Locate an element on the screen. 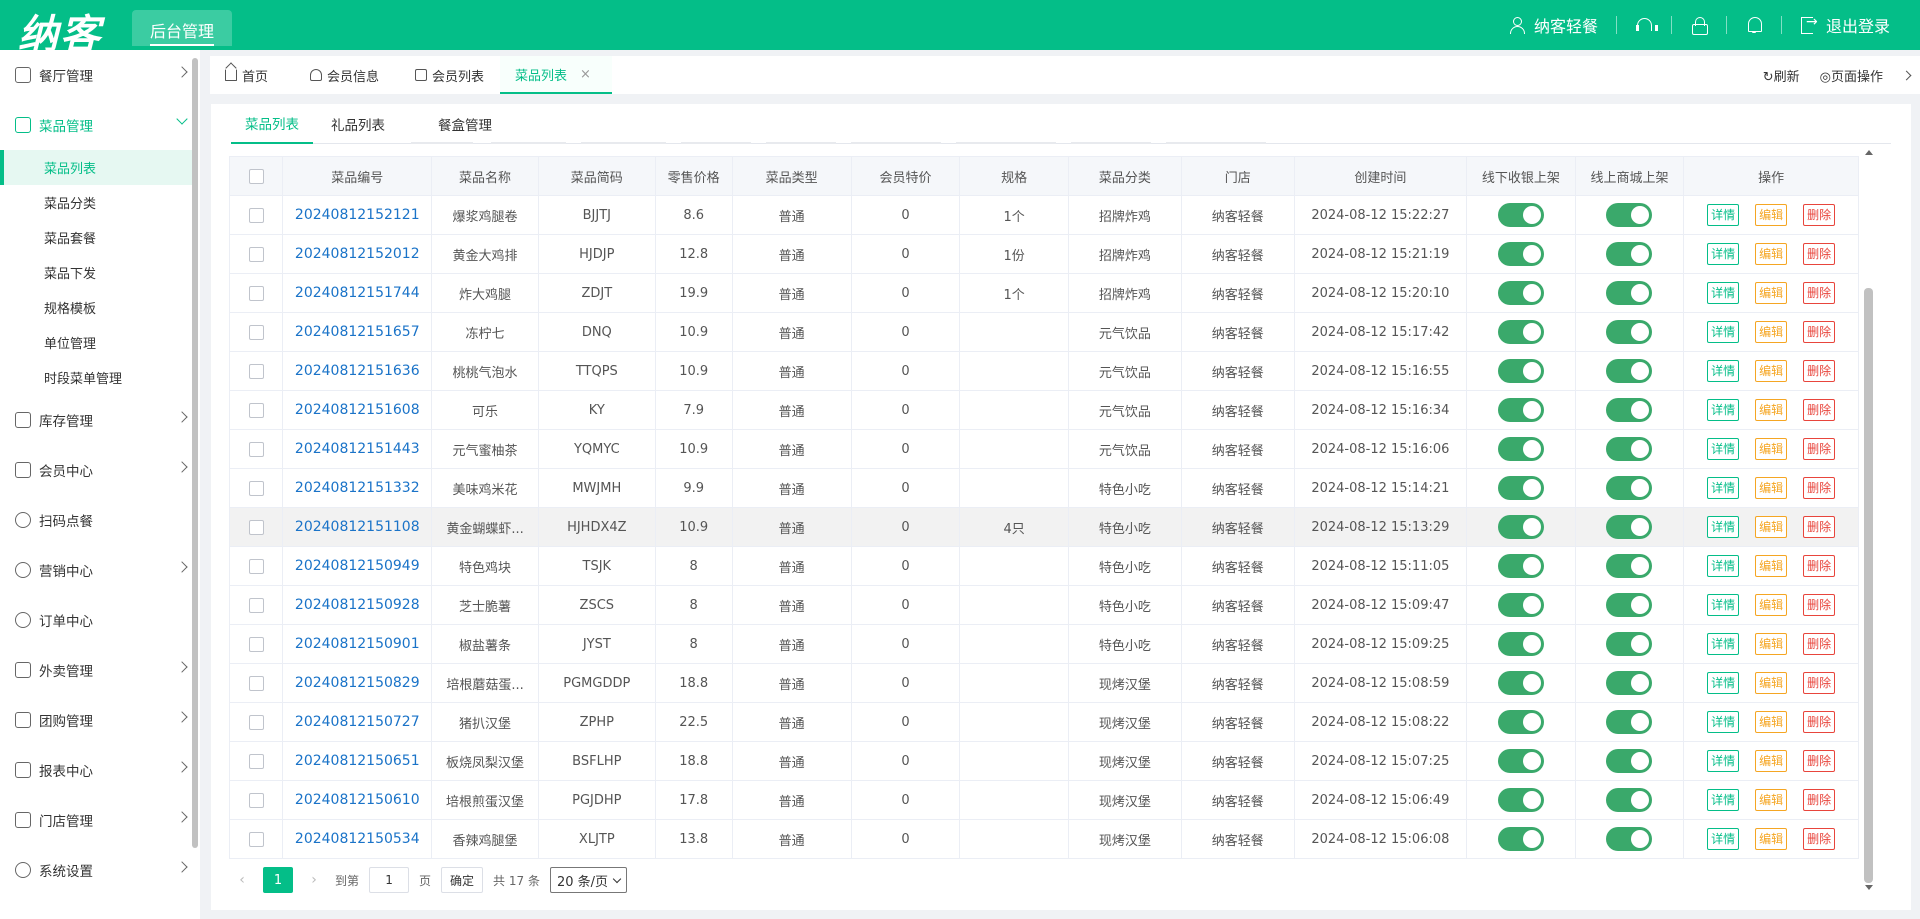  dish-code-link: 20240812150829 is located at coordinates (357, 683).